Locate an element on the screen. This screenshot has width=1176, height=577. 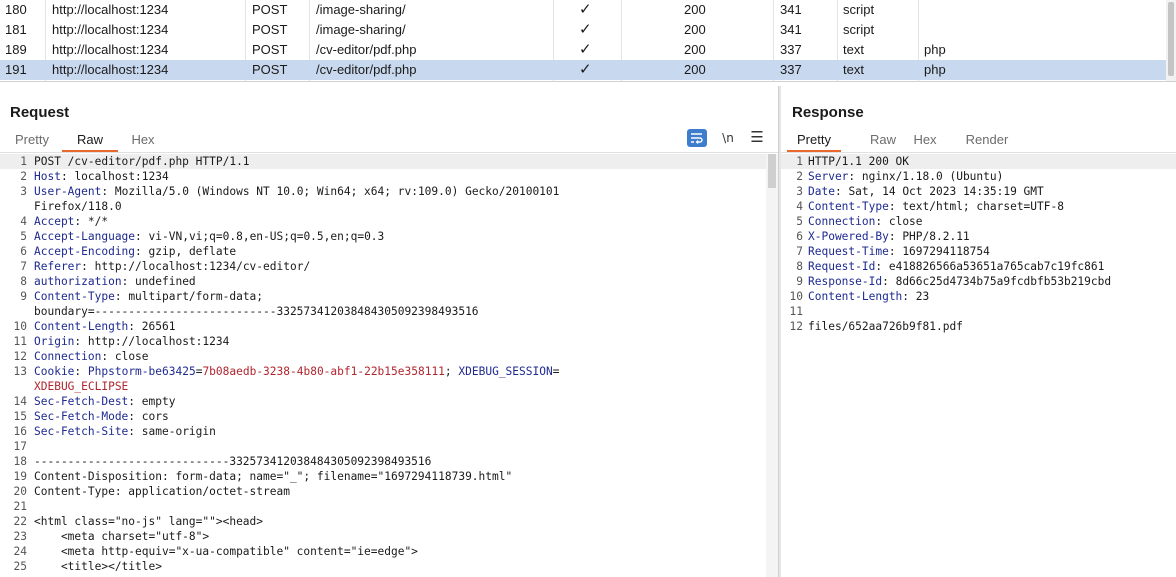
response-title: Response is located at coordinates (828, 112).